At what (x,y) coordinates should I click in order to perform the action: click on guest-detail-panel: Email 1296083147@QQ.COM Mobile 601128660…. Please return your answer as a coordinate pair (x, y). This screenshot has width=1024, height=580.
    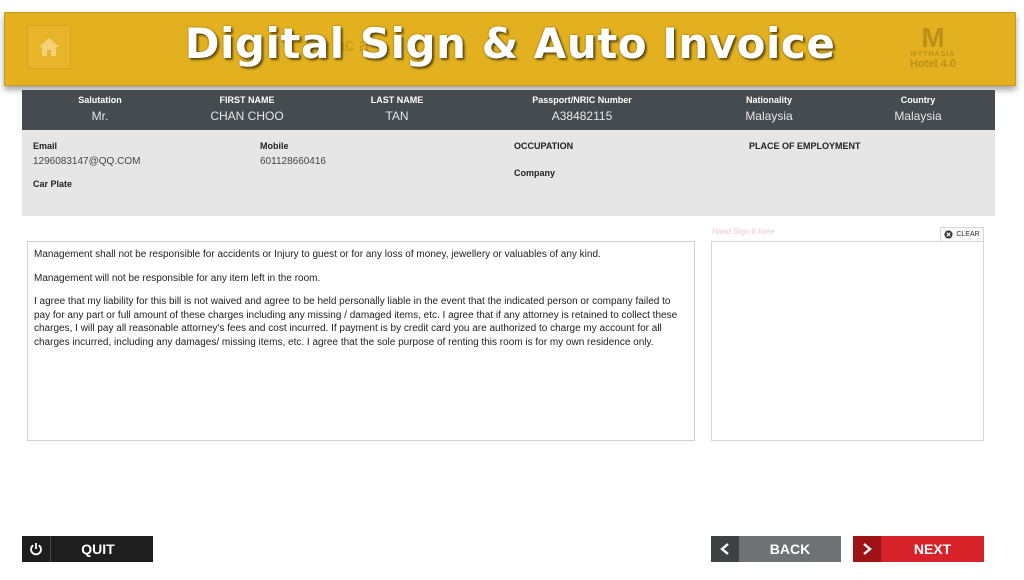
    Looking at the image, I should click on (508, 173).